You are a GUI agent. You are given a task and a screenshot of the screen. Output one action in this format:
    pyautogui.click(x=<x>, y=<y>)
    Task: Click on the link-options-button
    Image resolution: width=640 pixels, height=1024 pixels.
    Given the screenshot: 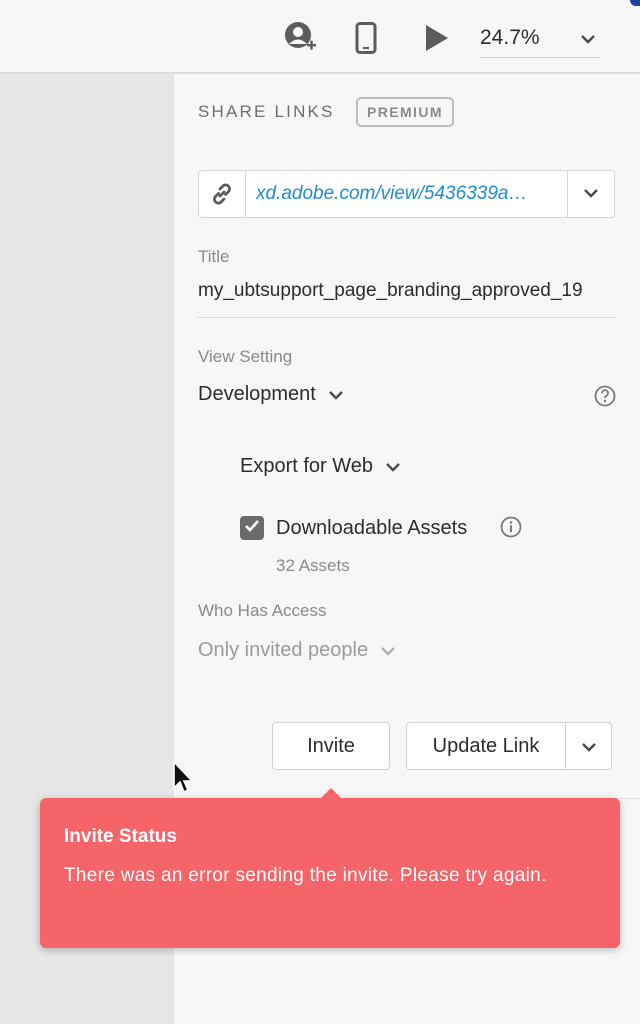 What is the action you would take?
    pyautogui.click(x=590, y=194)
    